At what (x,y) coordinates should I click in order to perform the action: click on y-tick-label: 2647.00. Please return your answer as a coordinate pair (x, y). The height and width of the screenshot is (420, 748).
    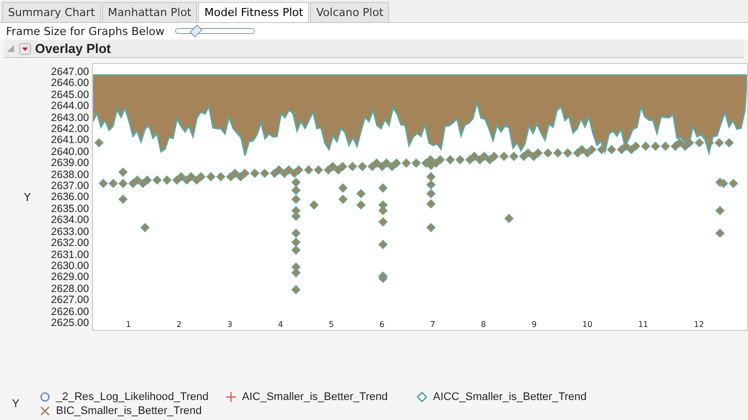
    Looking at the image, I should click on (70, 72).